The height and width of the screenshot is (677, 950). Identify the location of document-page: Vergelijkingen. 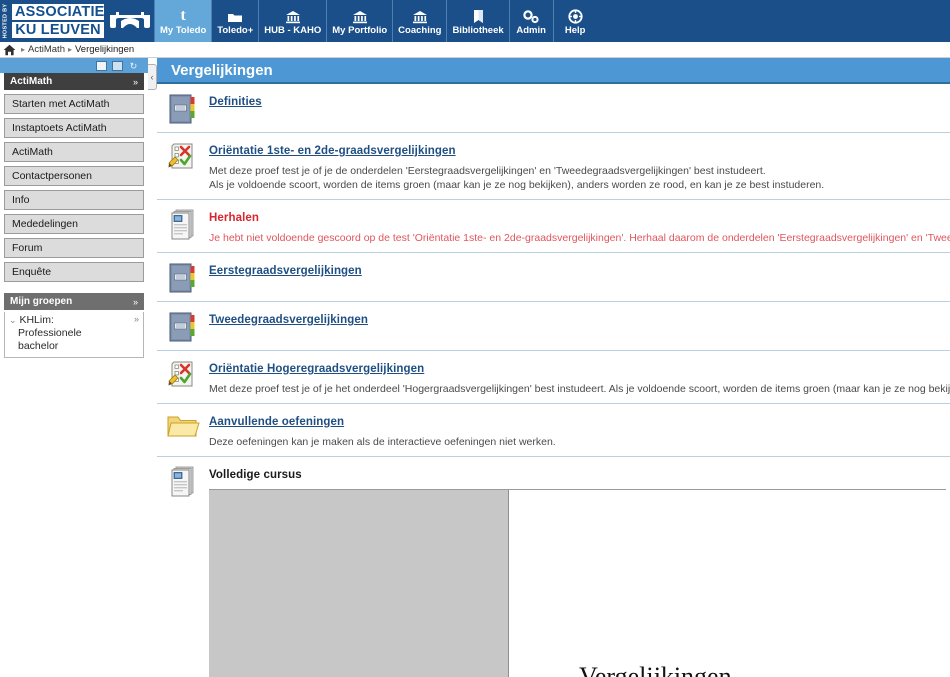
(727, 583).